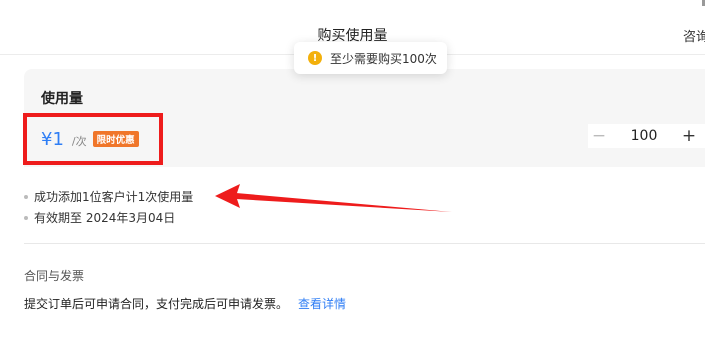 This screenshot has height=351, width=705. I want to click on consult-link: 咨询, so click(694, 35).